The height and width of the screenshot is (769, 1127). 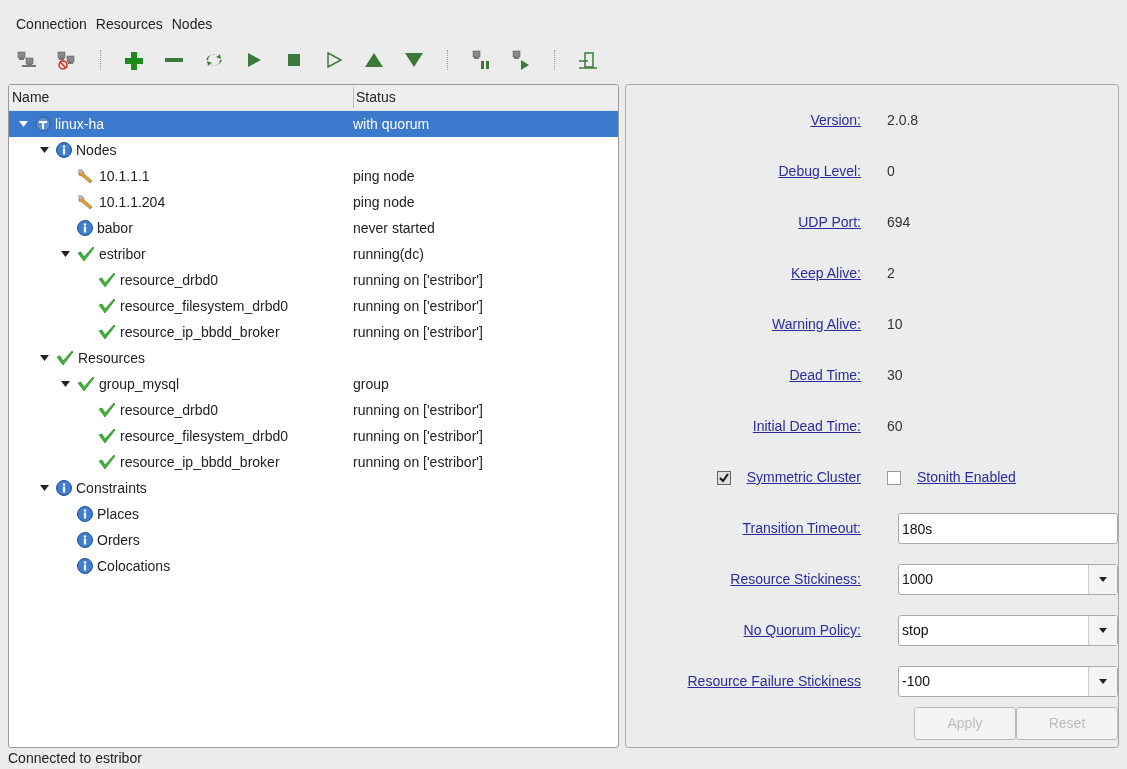 I want to click on status-text: Connected to estribor, so click(x=75, y=758).